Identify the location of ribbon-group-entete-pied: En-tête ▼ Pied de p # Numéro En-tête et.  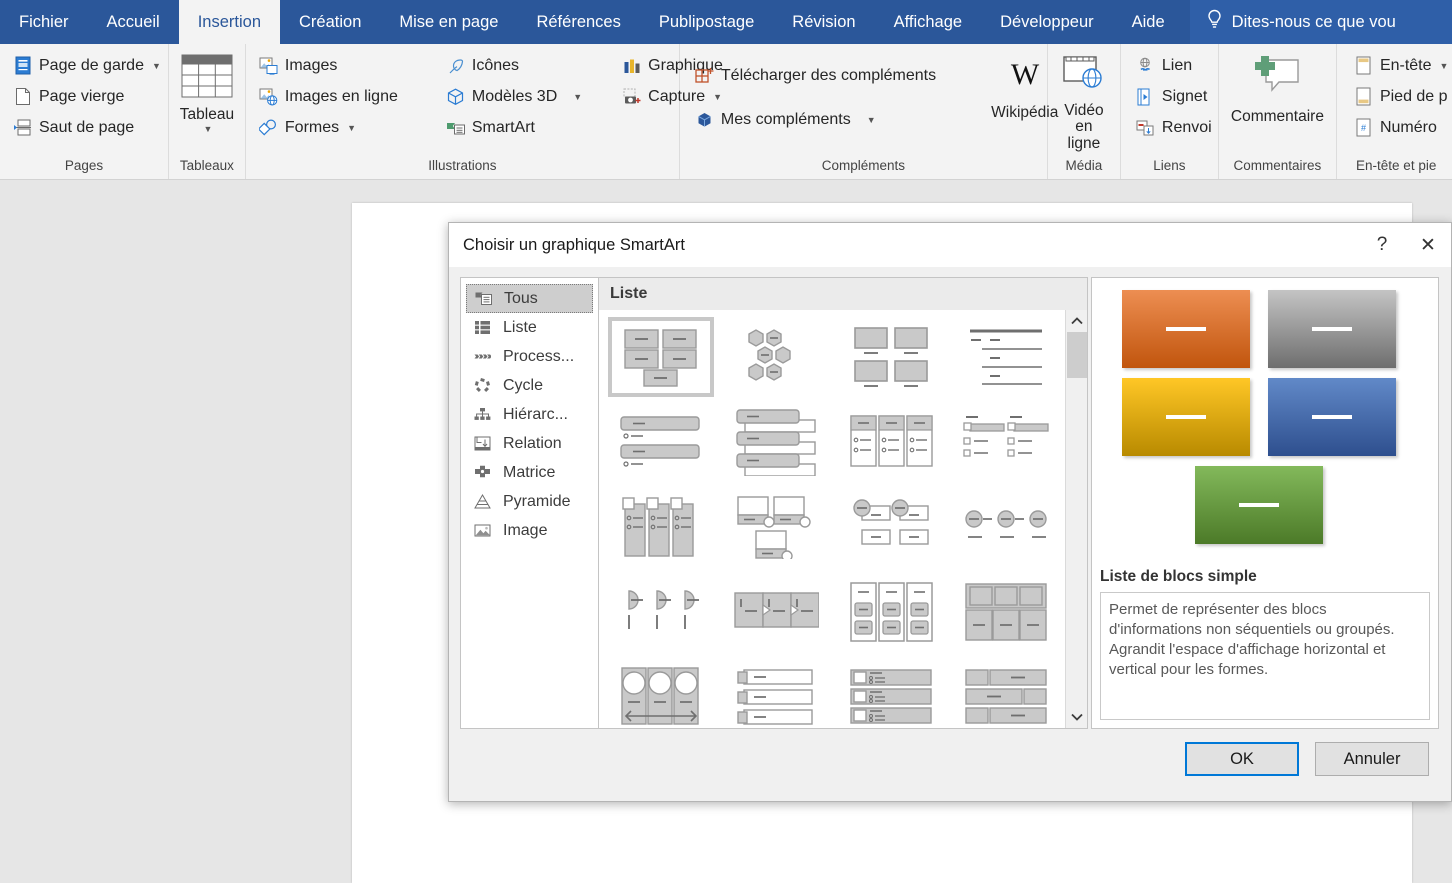
(1394, 111).